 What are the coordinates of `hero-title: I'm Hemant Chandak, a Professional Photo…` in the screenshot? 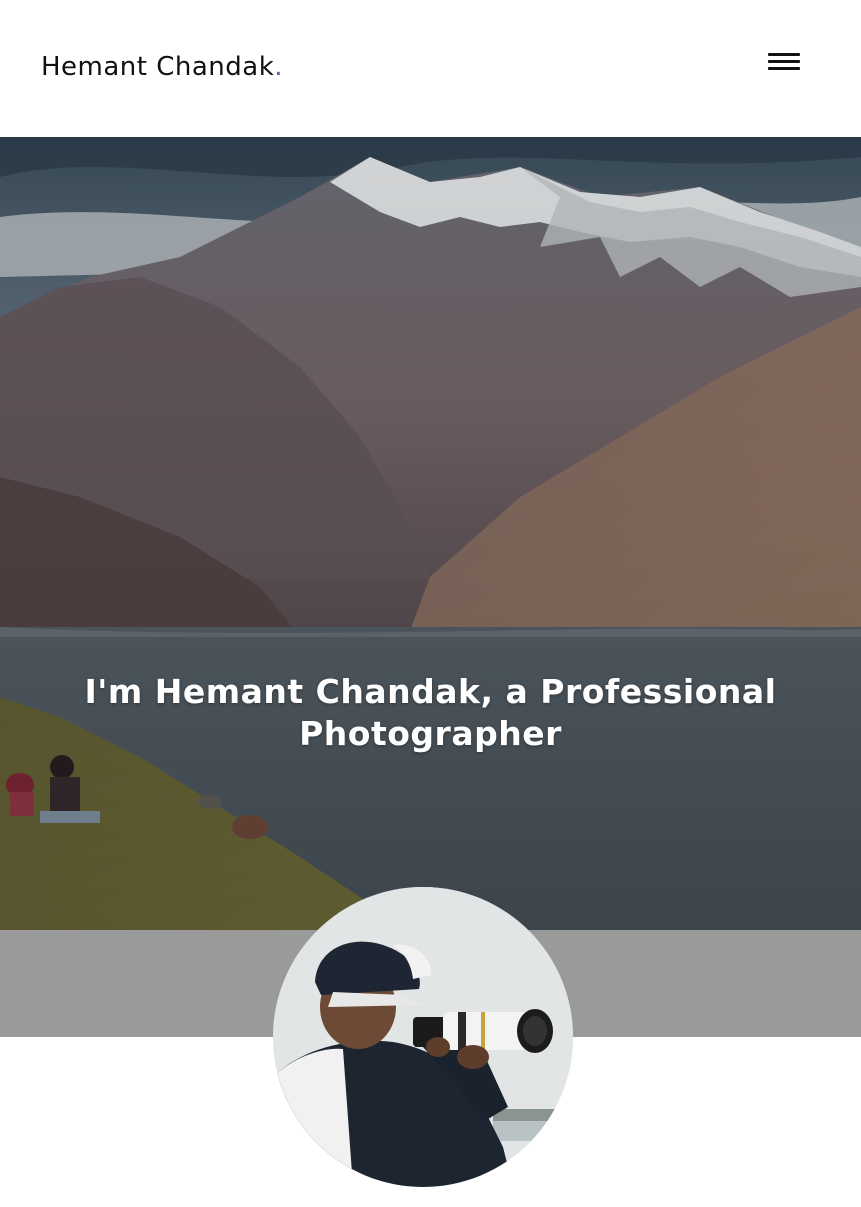 It's located at (430, 712).